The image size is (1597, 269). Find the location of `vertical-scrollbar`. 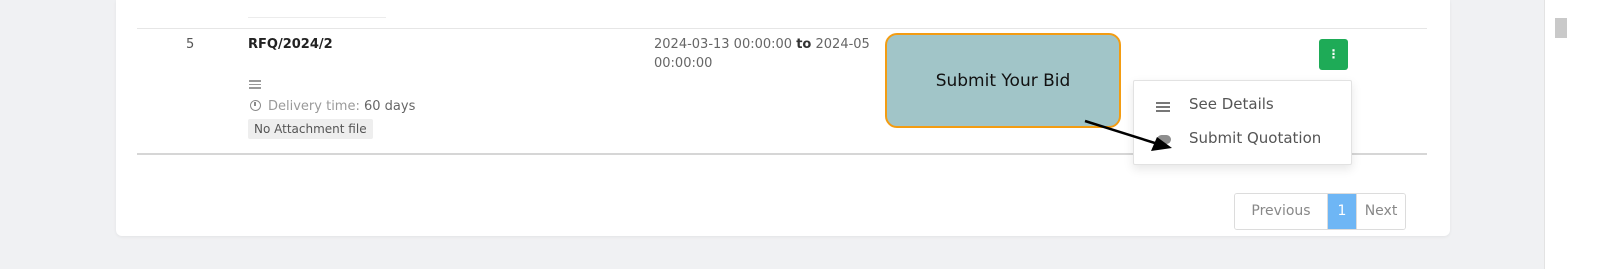

vertical-scrollbar is located at coordinates (1570, 134).